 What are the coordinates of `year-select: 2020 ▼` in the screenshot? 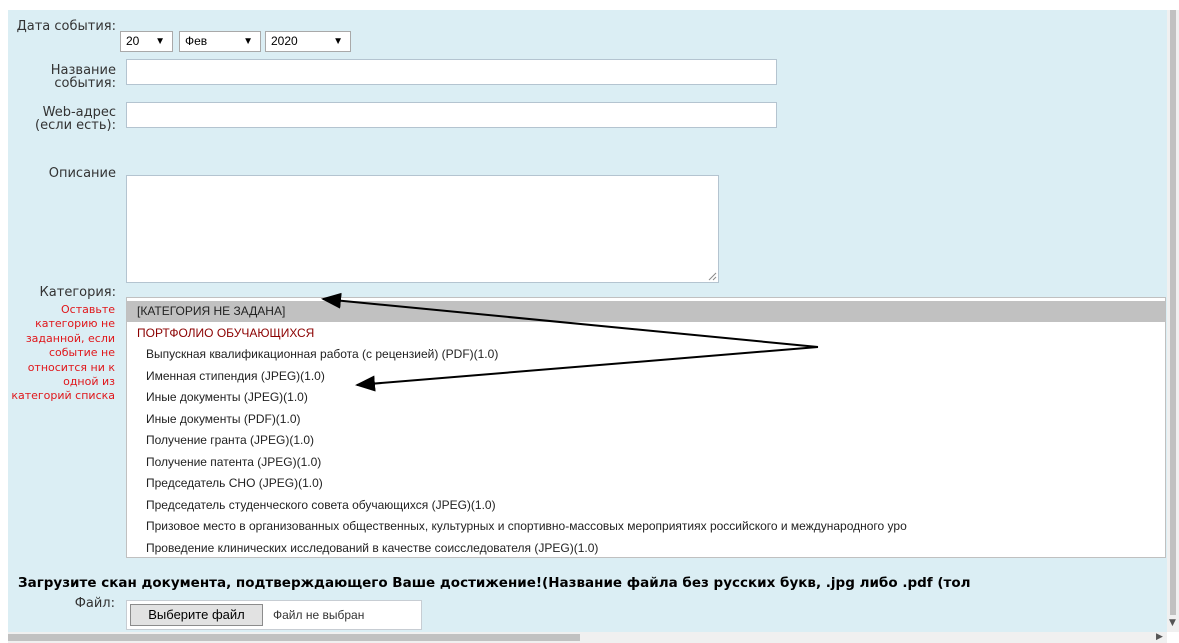 It's located at (308, 41).